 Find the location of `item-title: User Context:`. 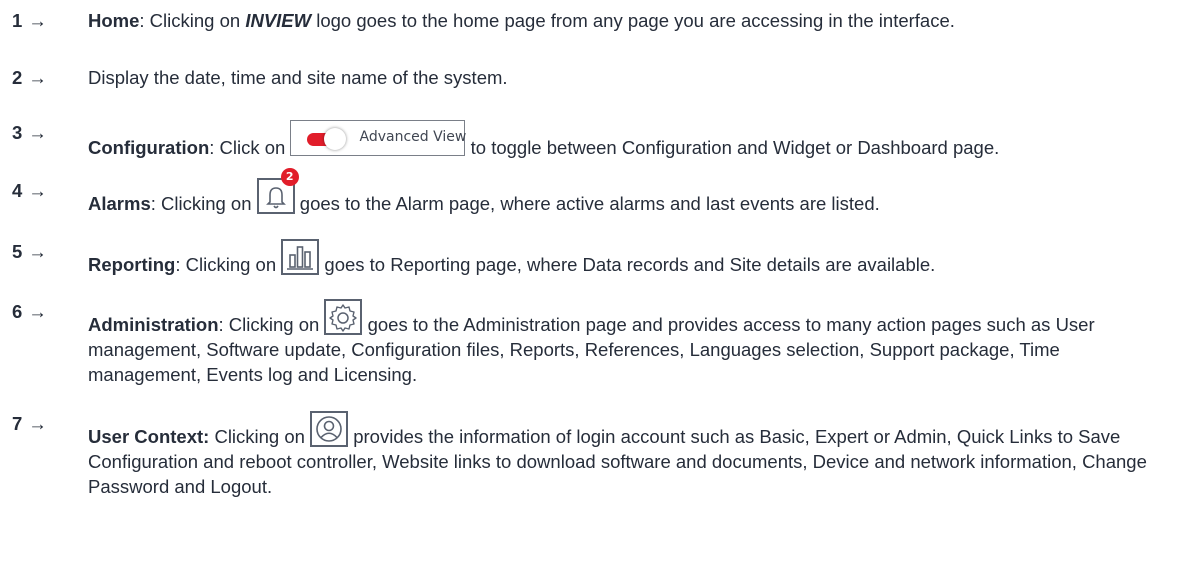

item-title: User Context: is located at coordinates (149, 436).